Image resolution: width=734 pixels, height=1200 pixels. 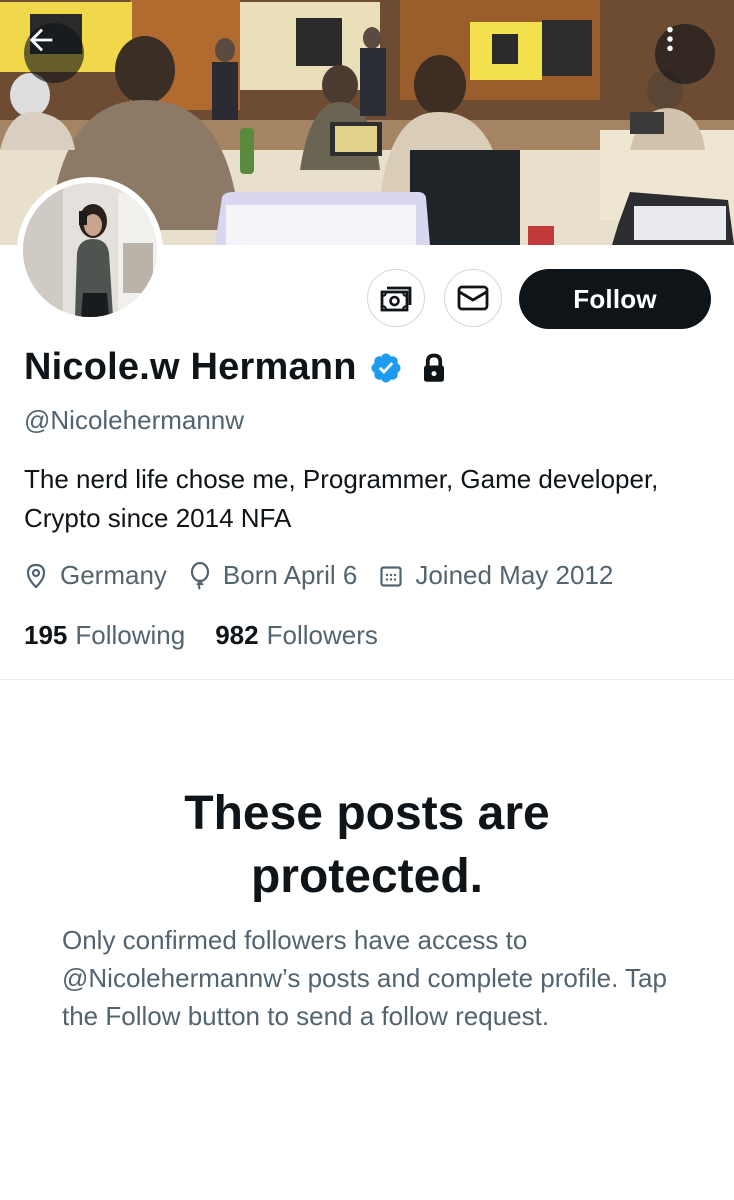 I want to click on verified-badge-icon, so click(x=386, y=367).